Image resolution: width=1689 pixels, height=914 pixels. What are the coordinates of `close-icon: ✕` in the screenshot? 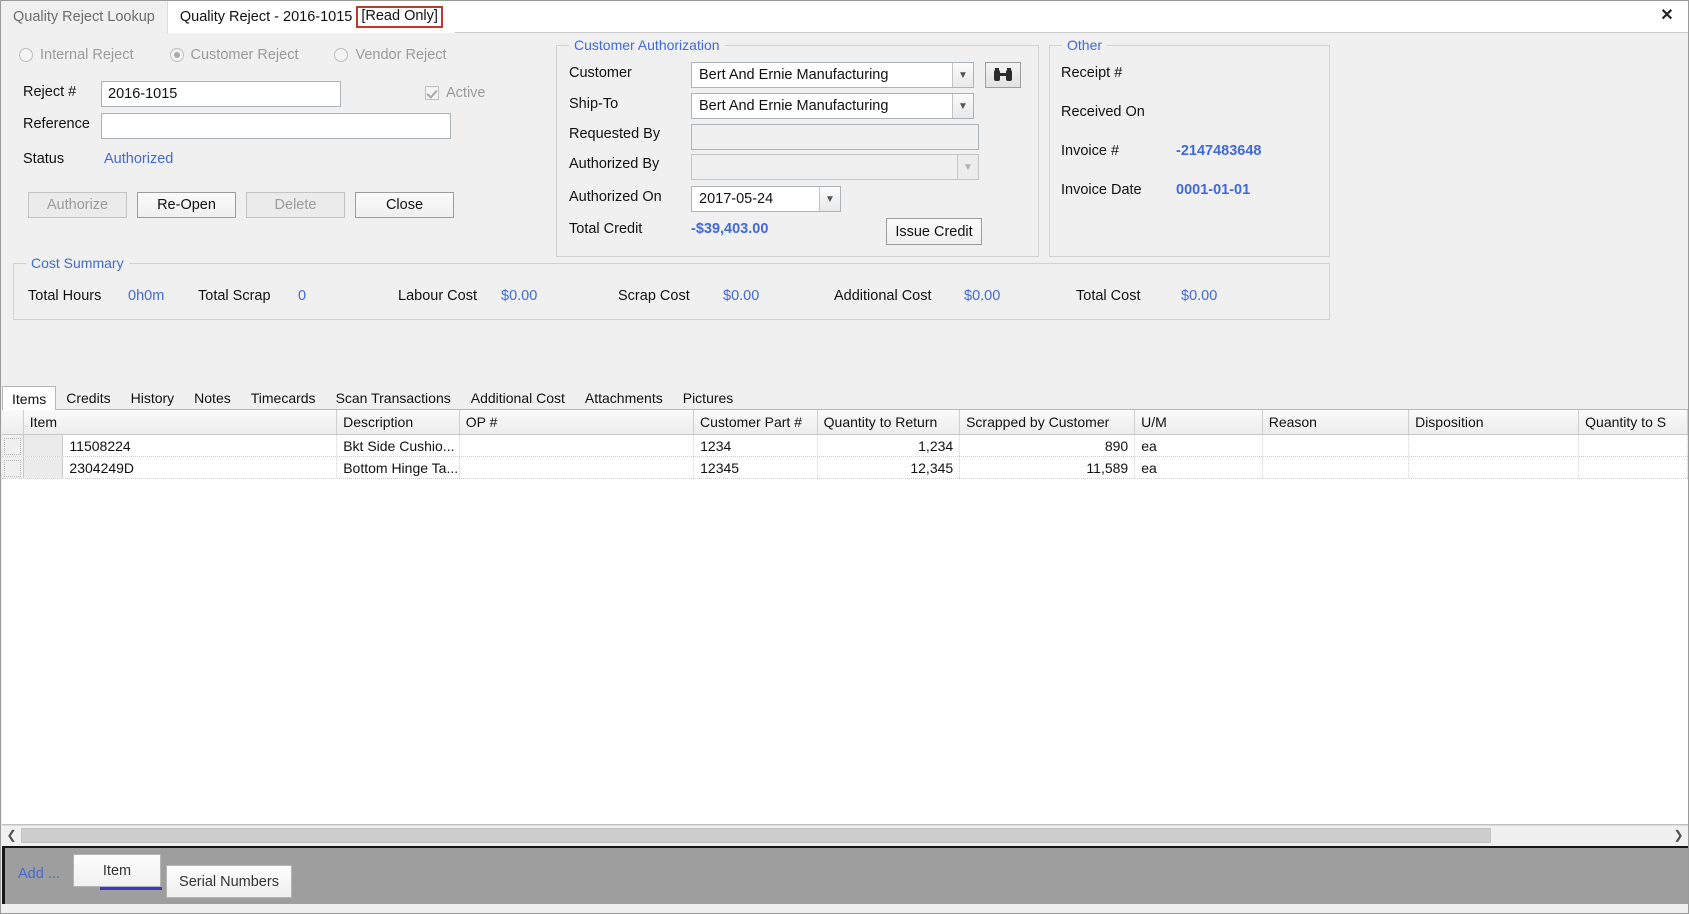 It's located at (1667, 16).